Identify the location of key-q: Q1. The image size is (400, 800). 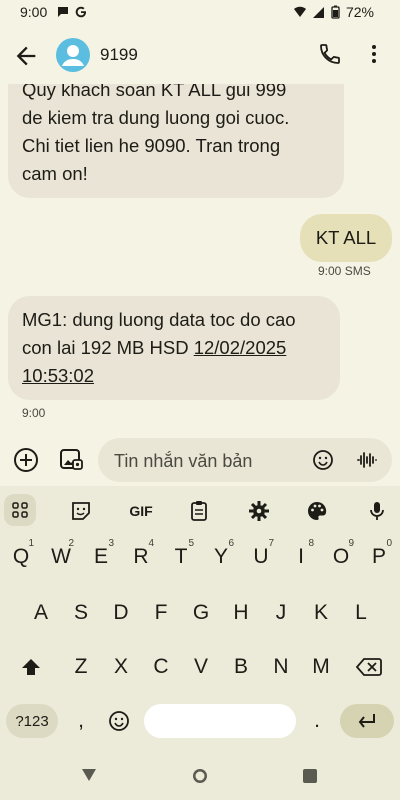
(21, 557).